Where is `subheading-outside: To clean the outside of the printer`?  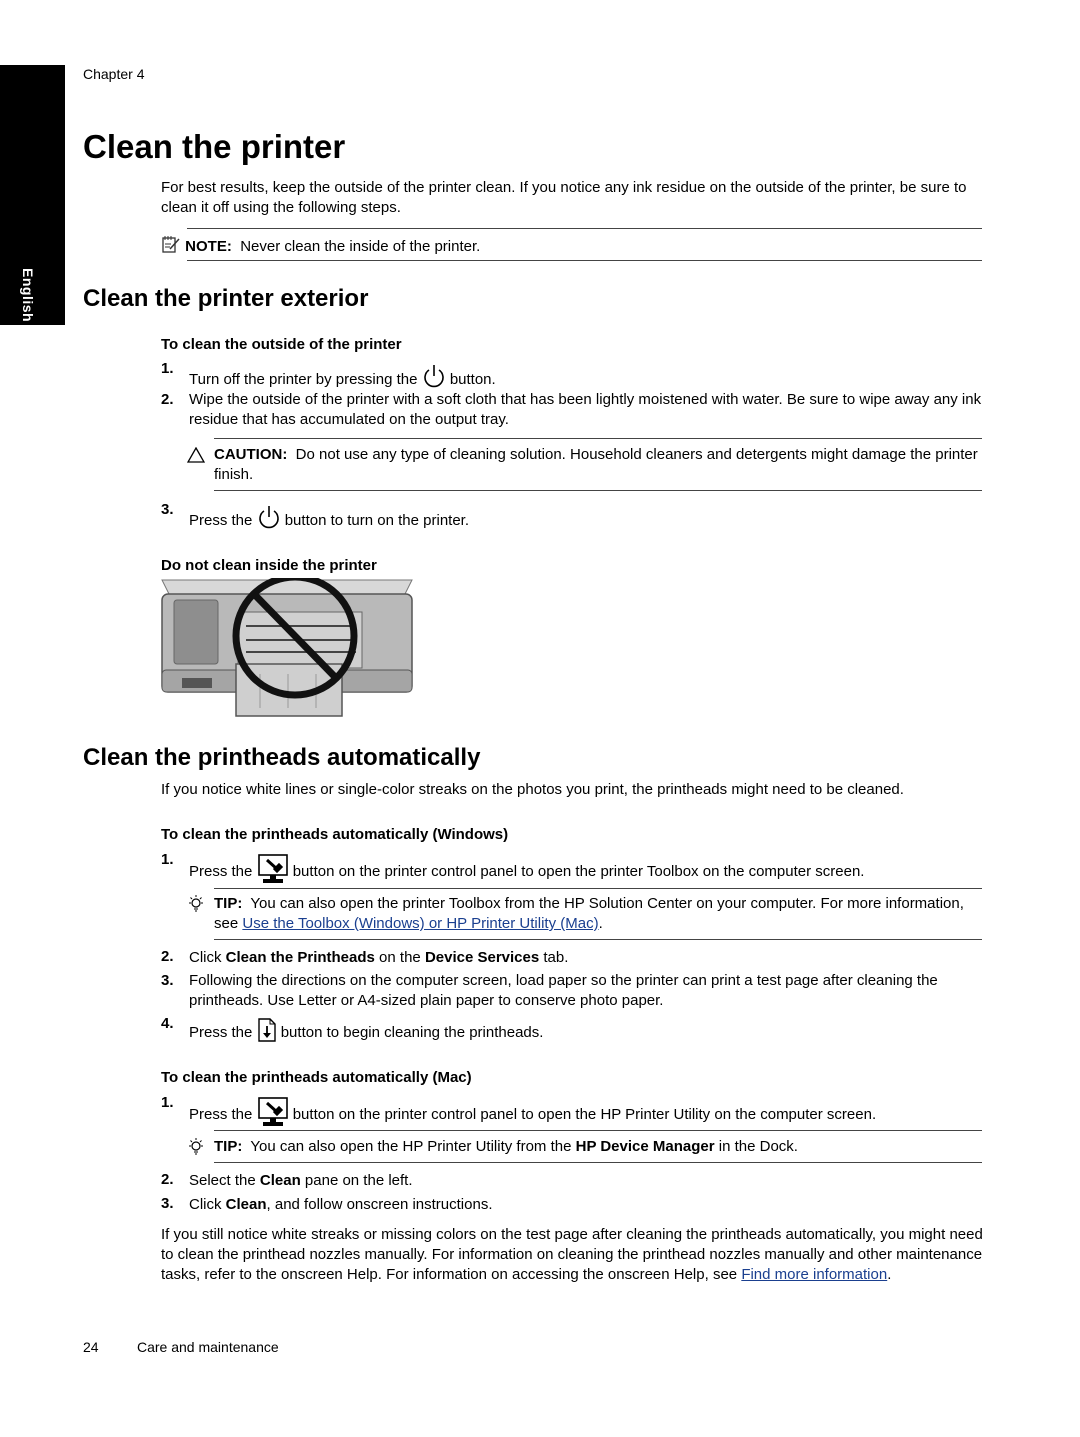
subheading-outside: To clean the outside of the printer is located at coordinates (281, 344).